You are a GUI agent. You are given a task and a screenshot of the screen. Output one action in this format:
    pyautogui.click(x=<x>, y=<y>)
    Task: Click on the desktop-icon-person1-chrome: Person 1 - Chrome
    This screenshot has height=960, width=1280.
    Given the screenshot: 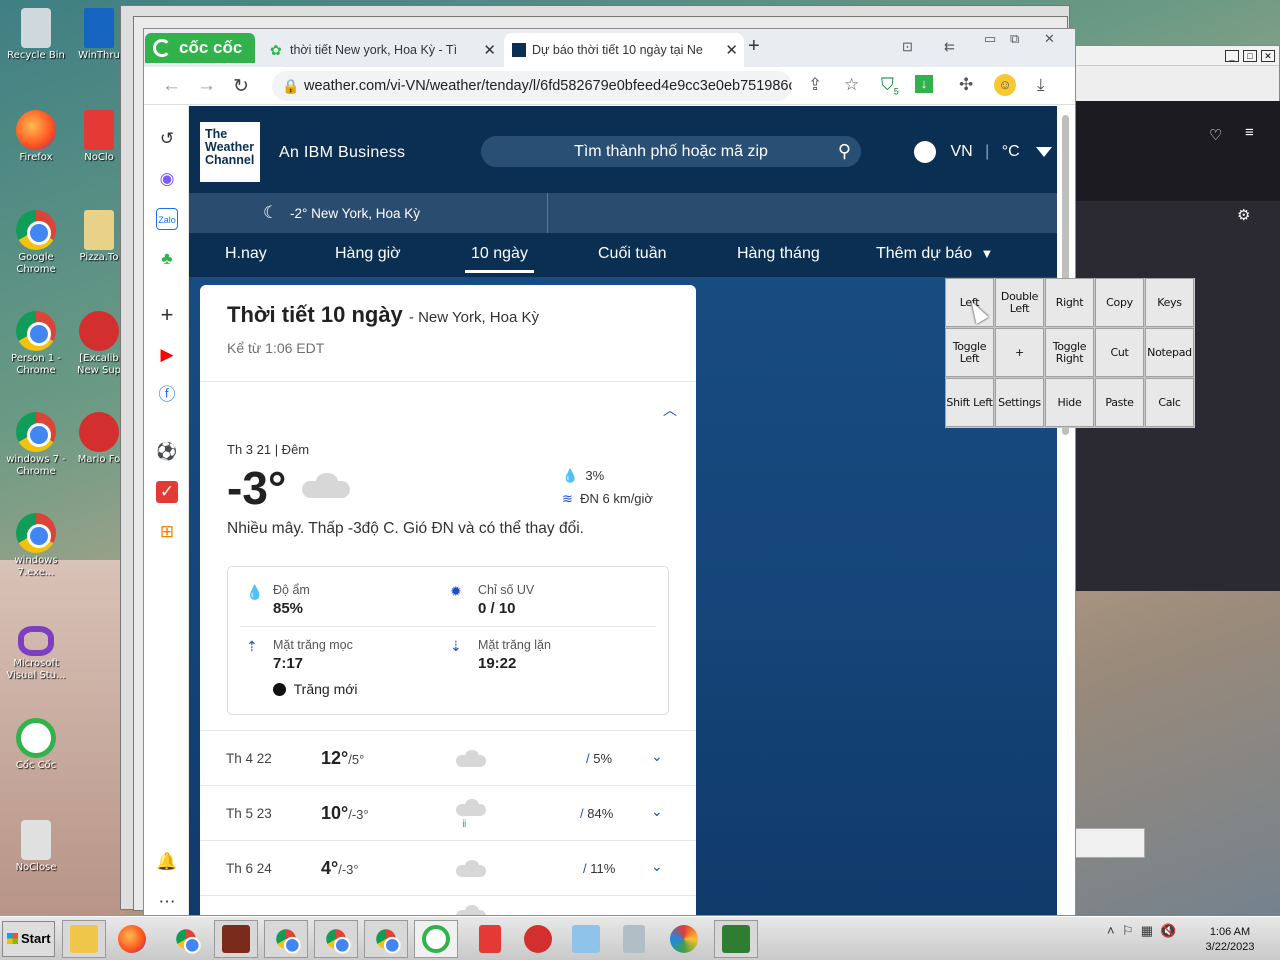 What is the action you would take?
    pyautogui.click(x=36, y=344)
    